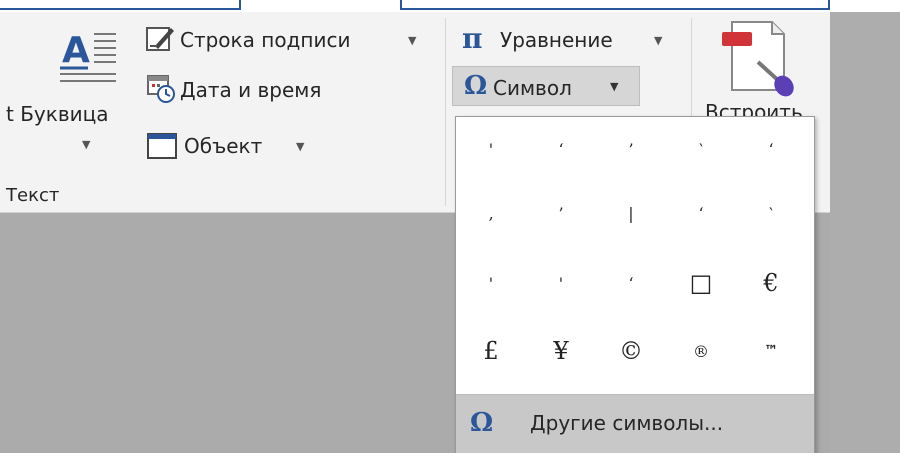  I want to click on object-window-icon, so click(162, 146).